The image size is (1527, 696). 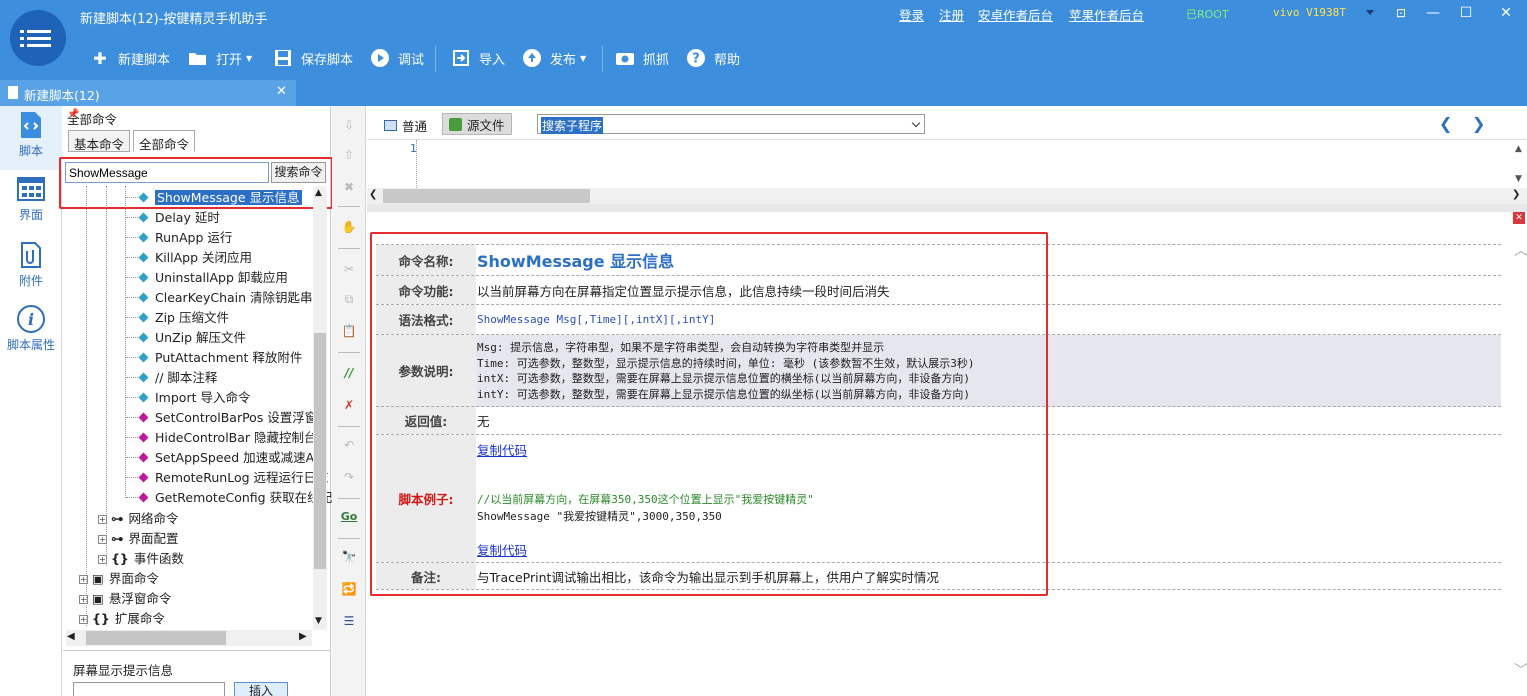 I want to click on tree-command-item: Import 导入命令, so click(x=194, y=397).